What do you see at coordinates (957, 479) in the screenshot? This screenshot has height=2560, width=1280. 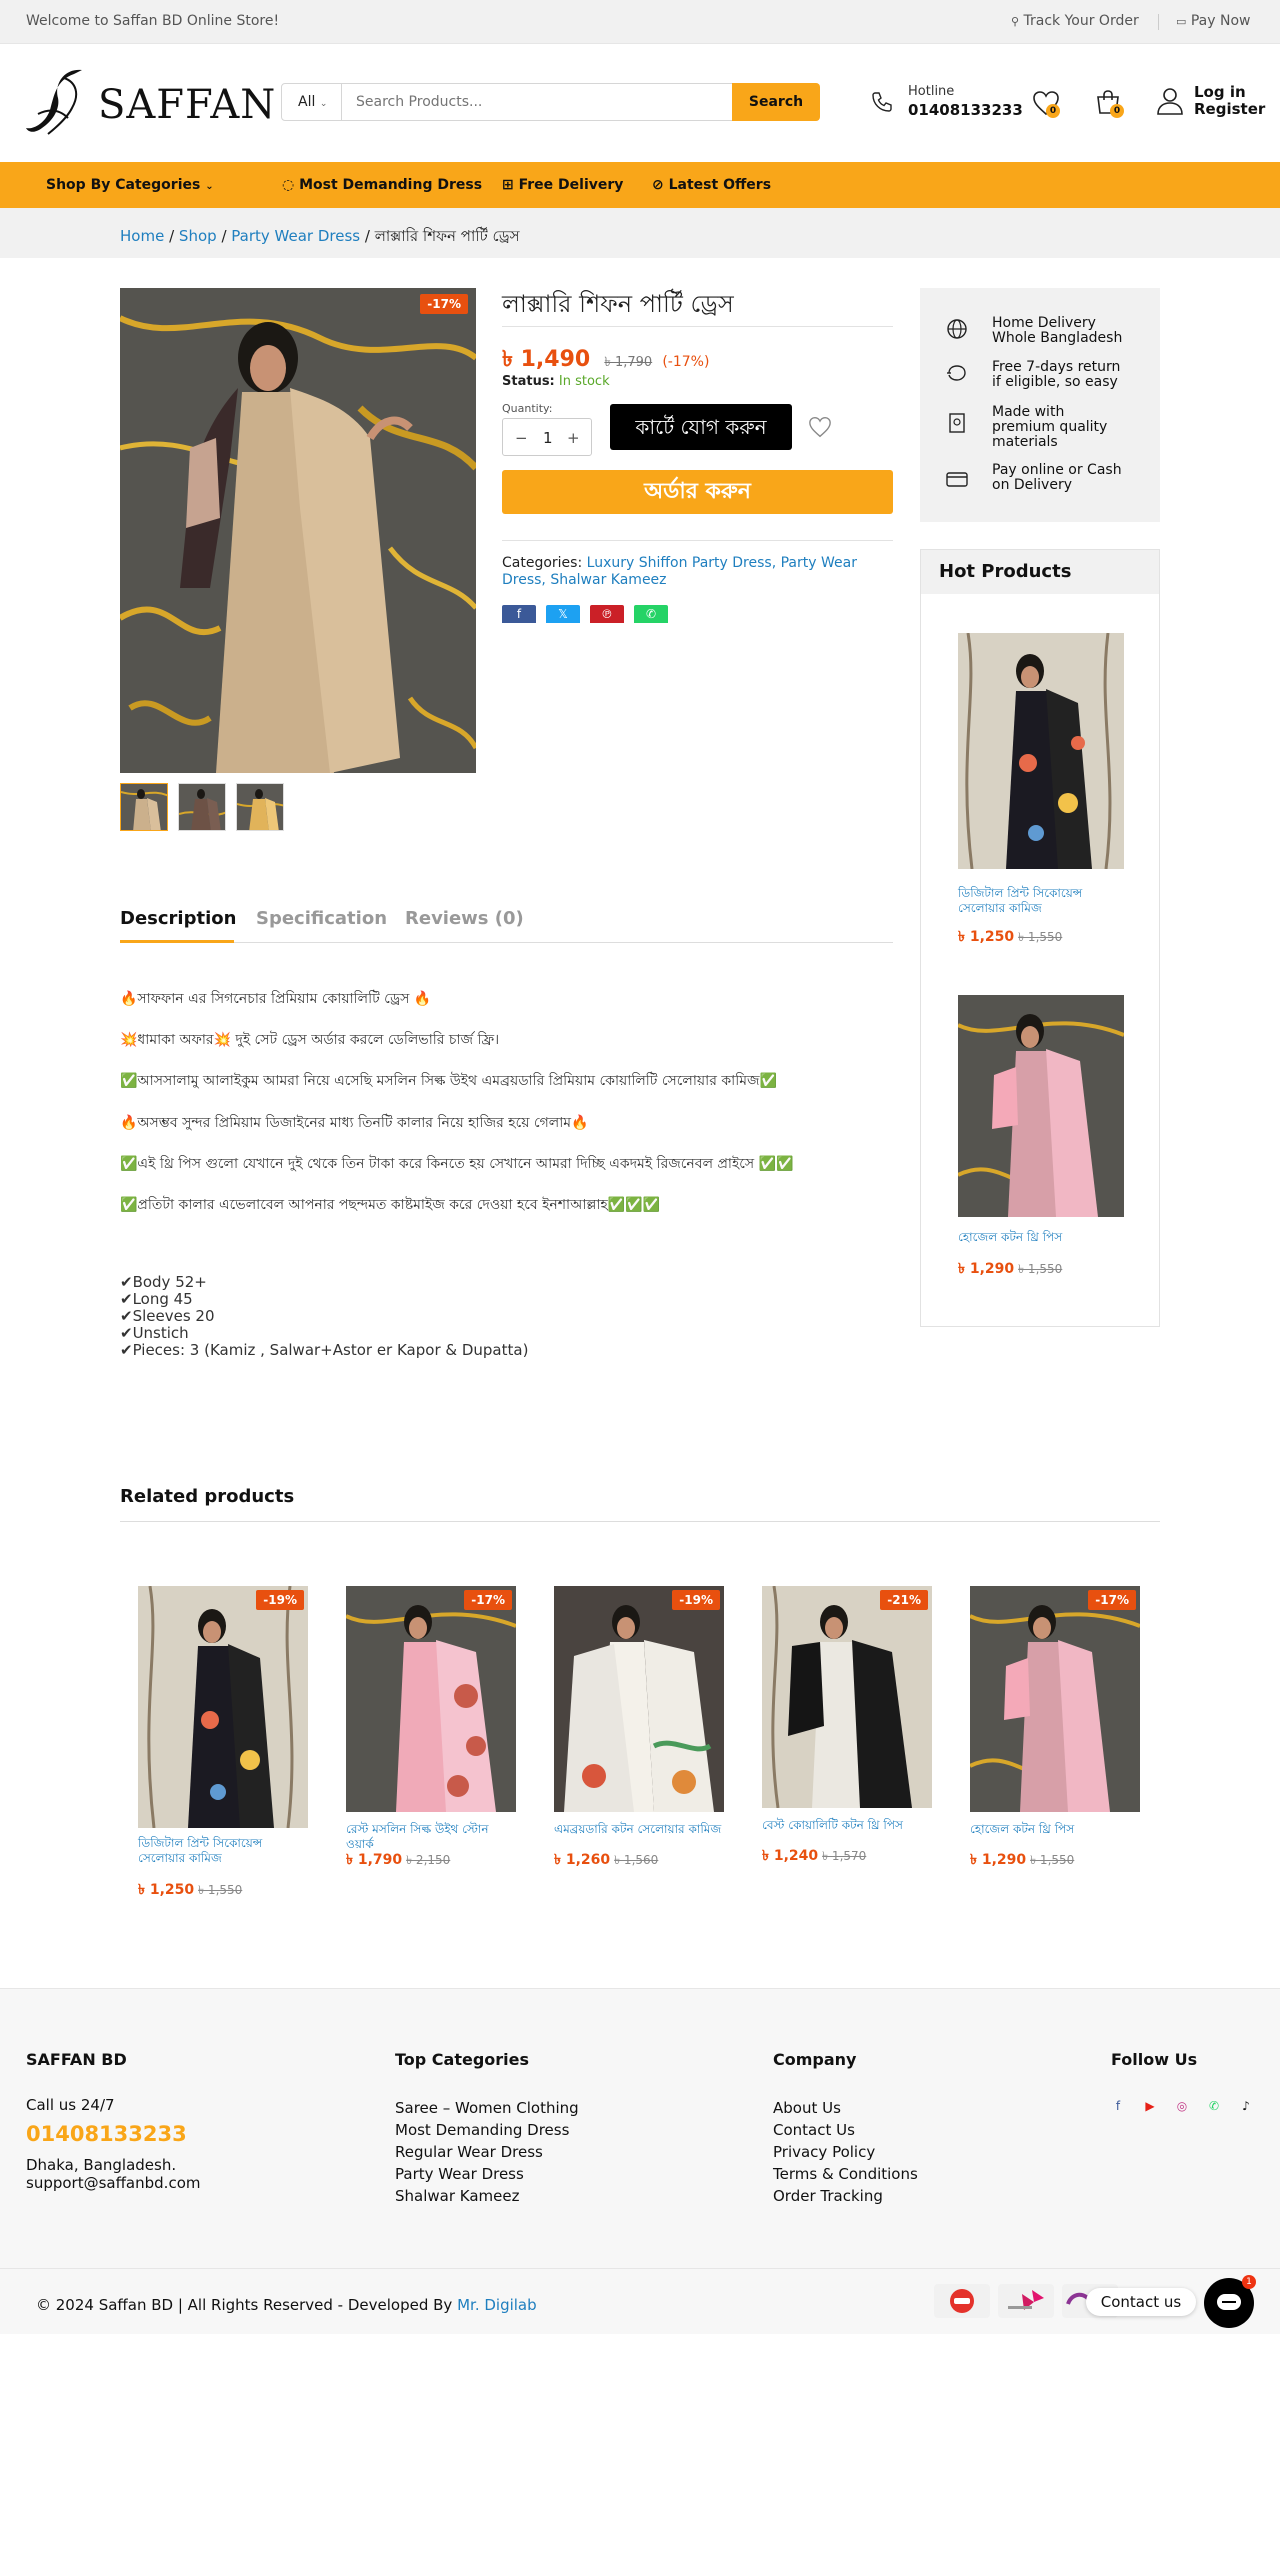 I see `credit-card-icon` at bounding box center [957, 479].